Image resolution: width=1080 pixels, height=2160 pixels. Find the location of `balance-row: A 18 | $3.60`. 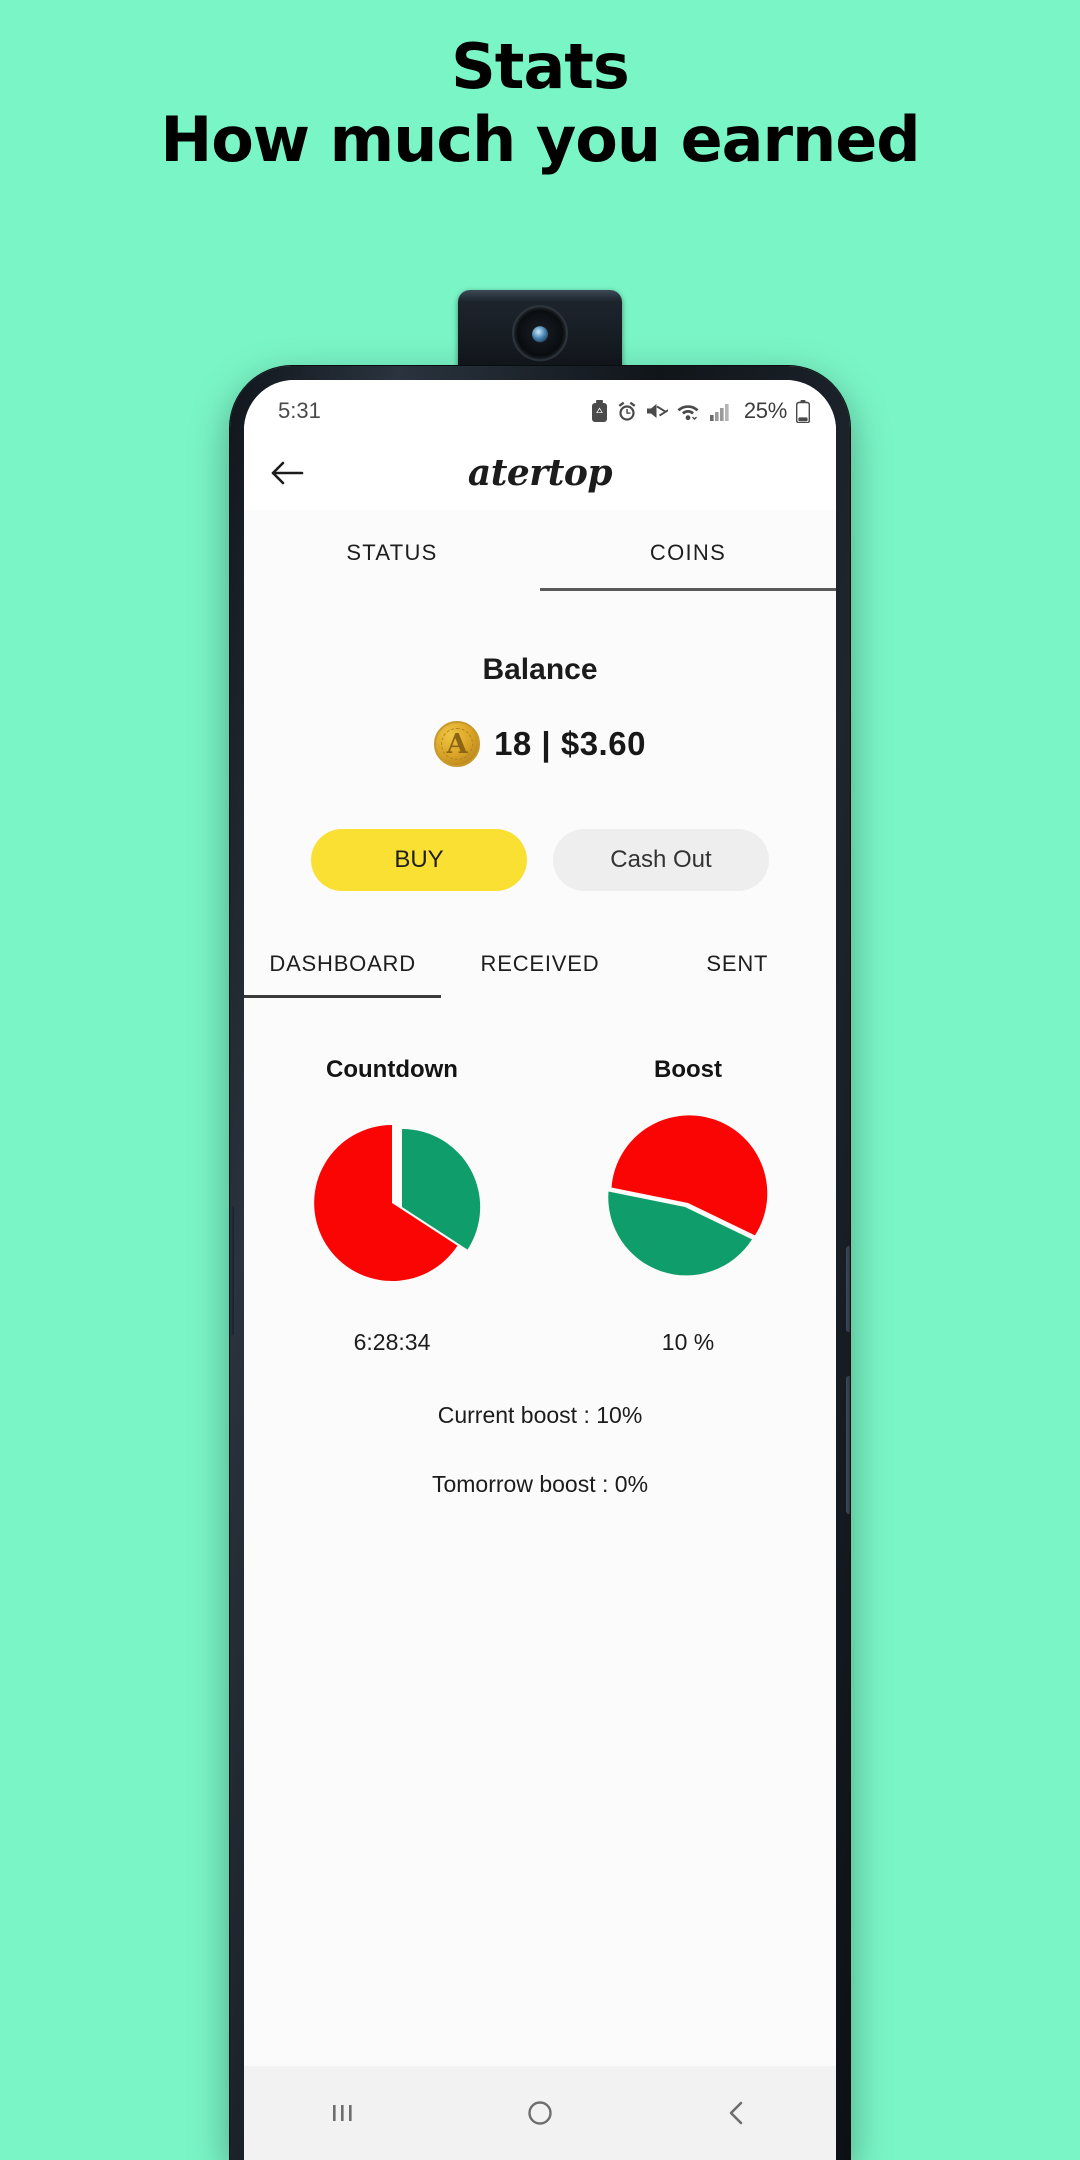

balance-row: A 18 | $3.60 is located at coordinates (540, 744).